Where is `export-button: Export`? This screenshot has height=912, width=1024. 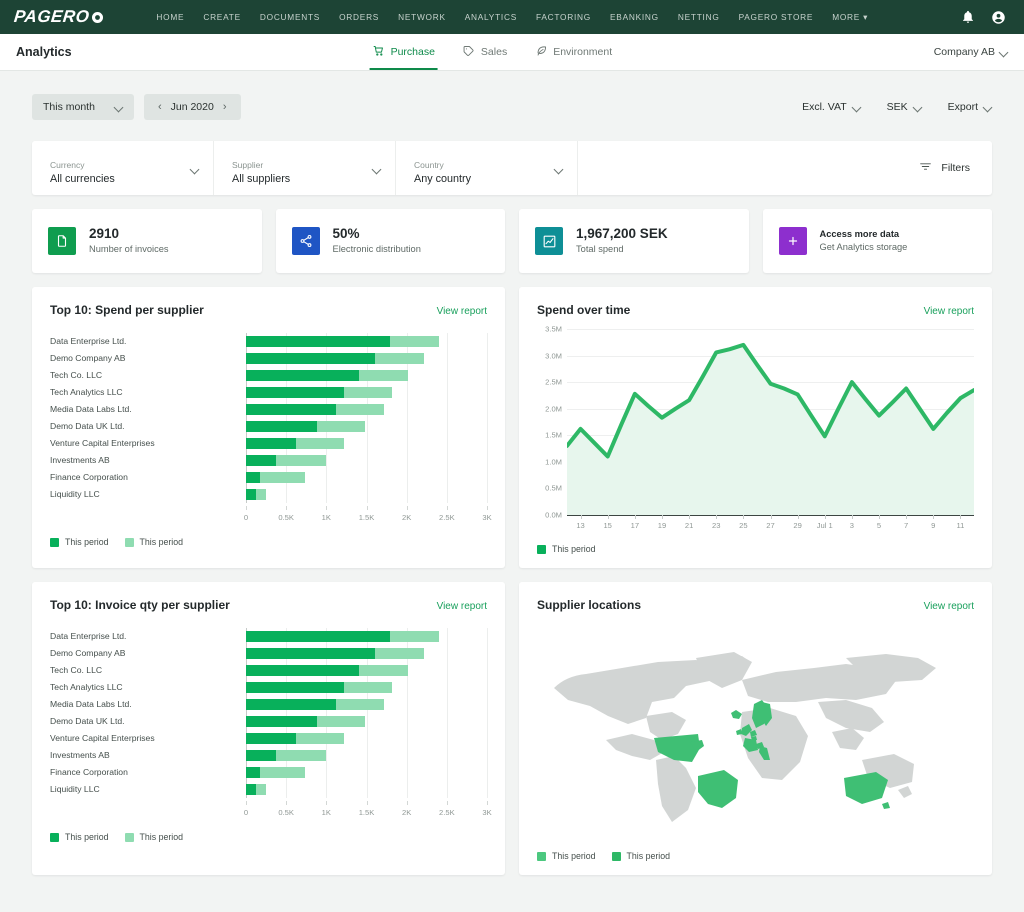
export-button: Export is located at coordinates (970, 107).